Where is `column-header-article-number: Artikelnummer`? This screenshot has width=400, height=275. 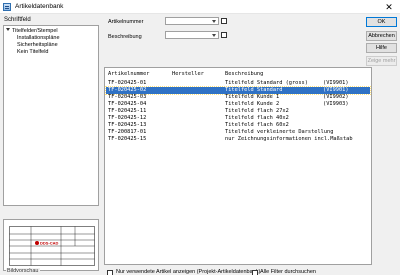 column-header-article-number: Artikelnummer is located at coordinates (128, 74).